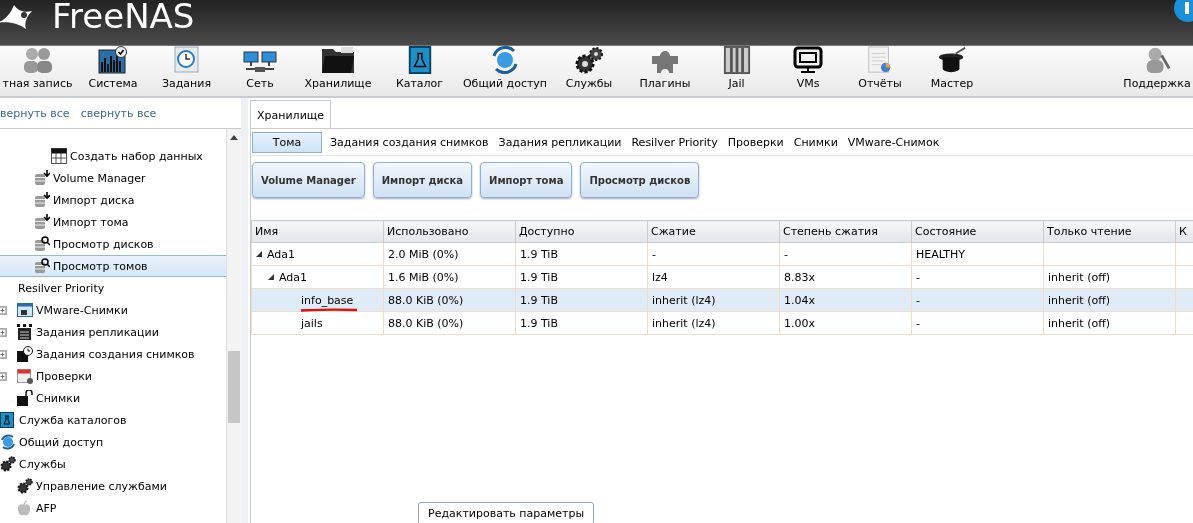 Image resolution: width=1193 pixels, height=523 pixels. What do you see at coordinates (722, 300) in the screenshot?
I see `table-row: info_base 88.0 KiB (0%) 1.9 TiB inherit (lz4) 1.04x - inherit (off)` at bounding box center [722, 300].